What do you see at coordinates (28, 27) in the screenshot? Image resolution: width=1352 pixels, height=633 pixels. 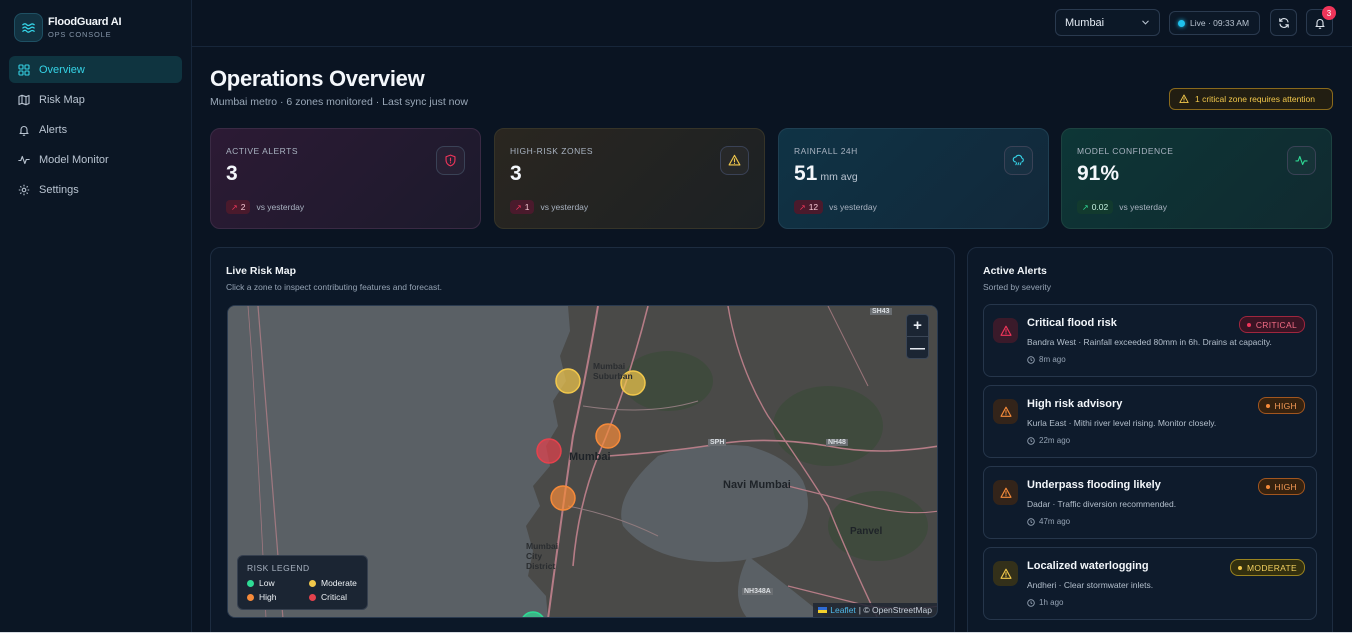 I see `waves-icon` at bounding box center [28, 27].